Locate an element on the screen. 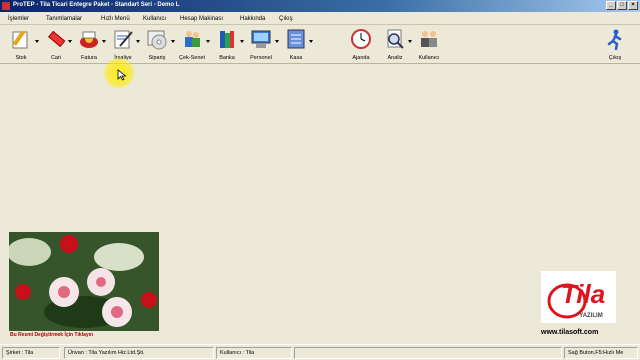  cari-label: Cari is located at coordinates (56, 58).